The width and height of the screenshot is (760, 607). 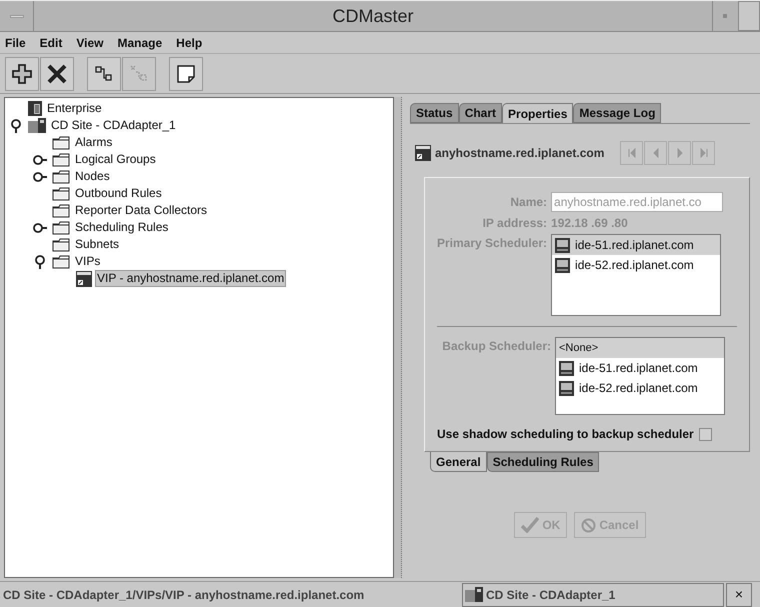 I want to click on checkmark-icon, so click(x=530, y=525).